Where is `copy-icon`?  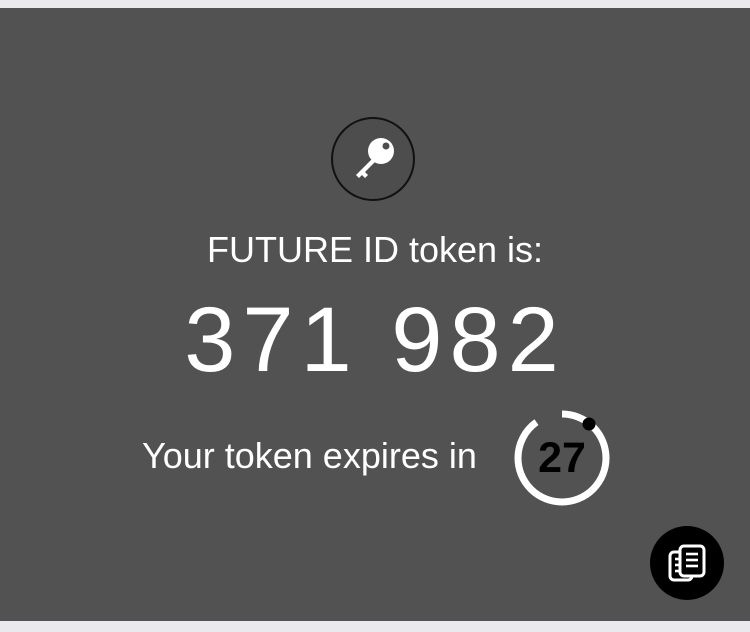 copy-icon is located at coordinates (687, 563).